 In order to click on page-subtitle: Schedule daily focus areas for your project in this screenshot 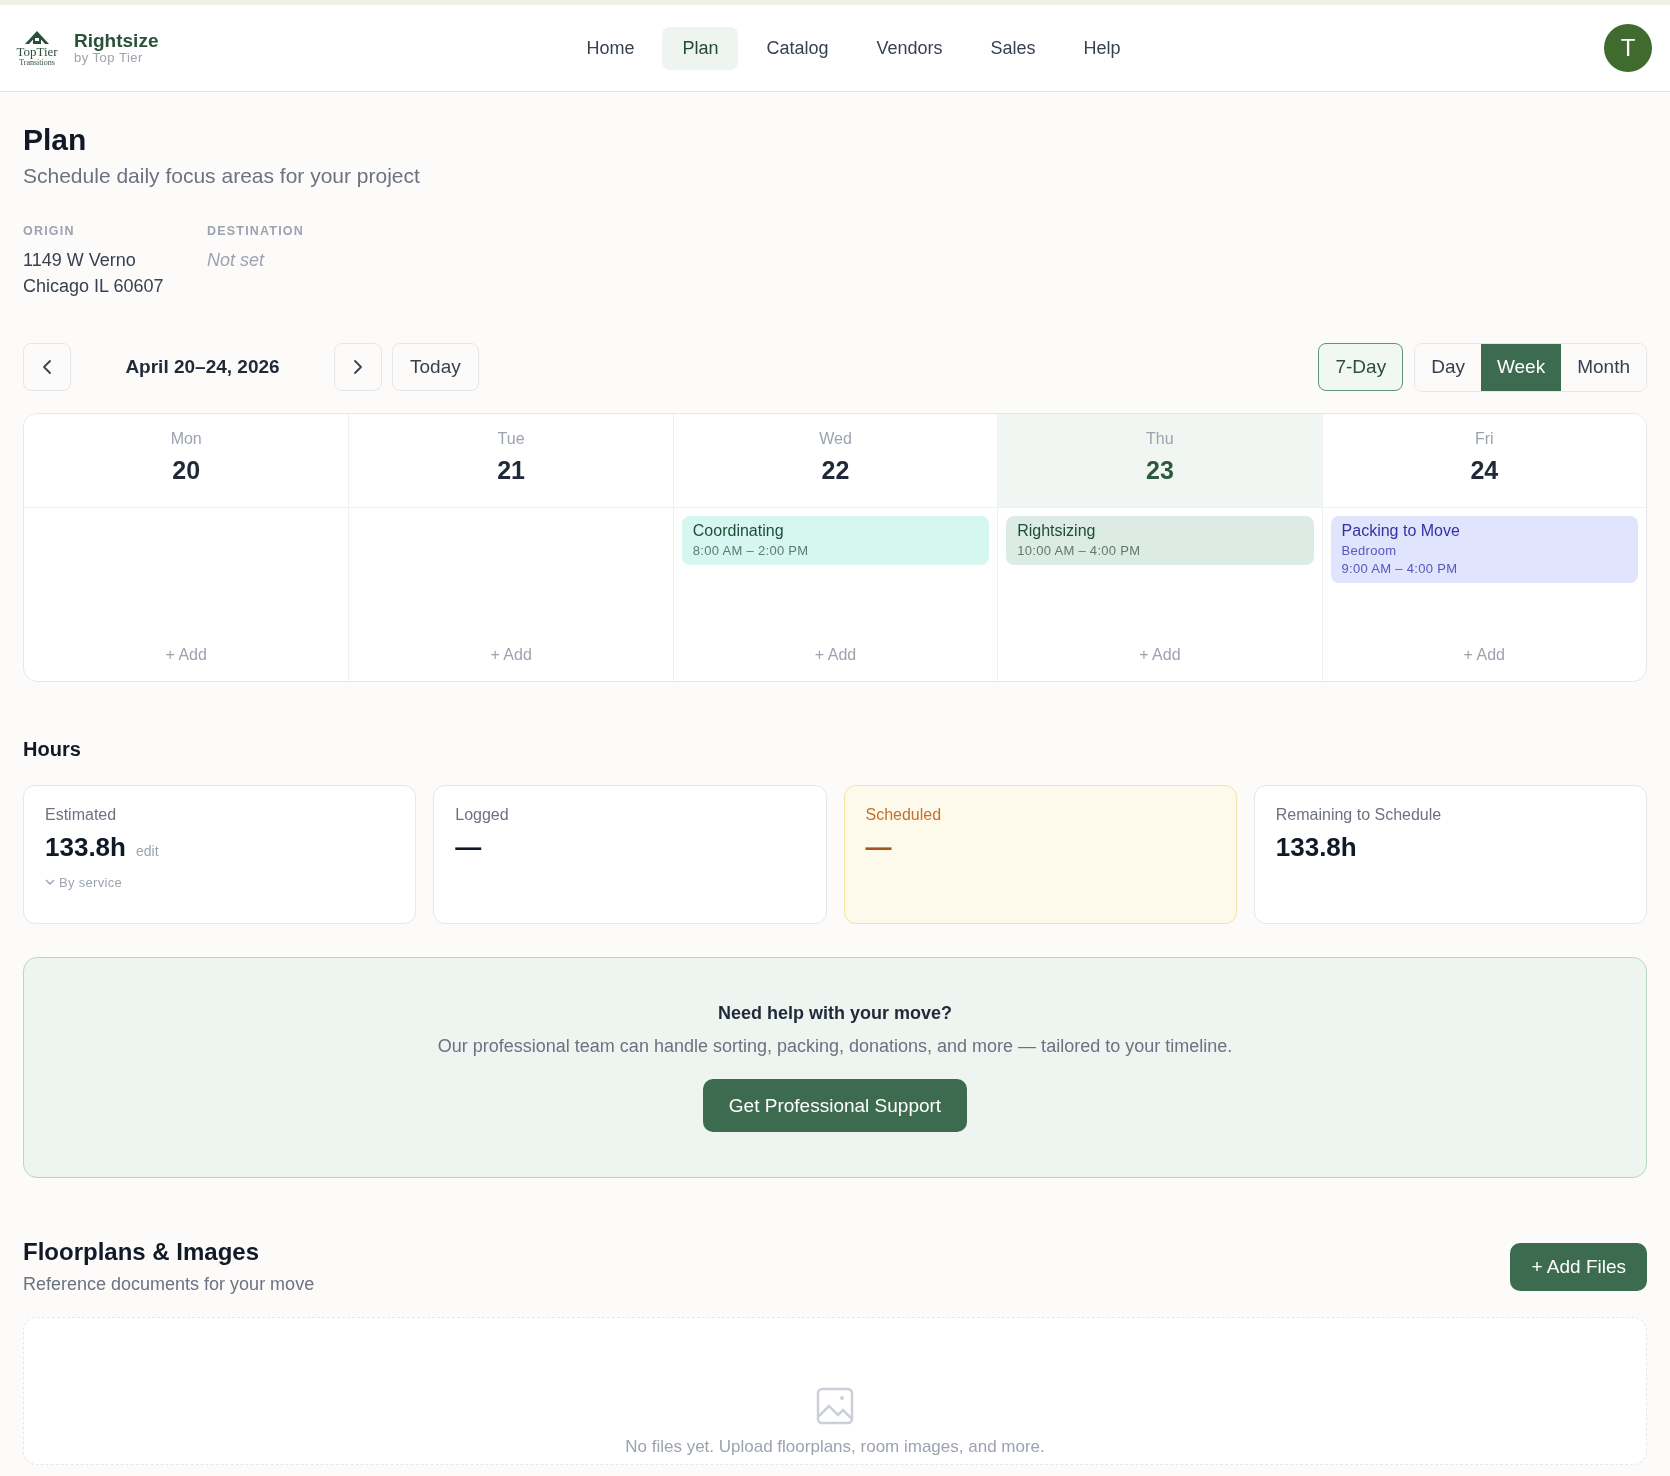, I will do `click(222, 176)`.